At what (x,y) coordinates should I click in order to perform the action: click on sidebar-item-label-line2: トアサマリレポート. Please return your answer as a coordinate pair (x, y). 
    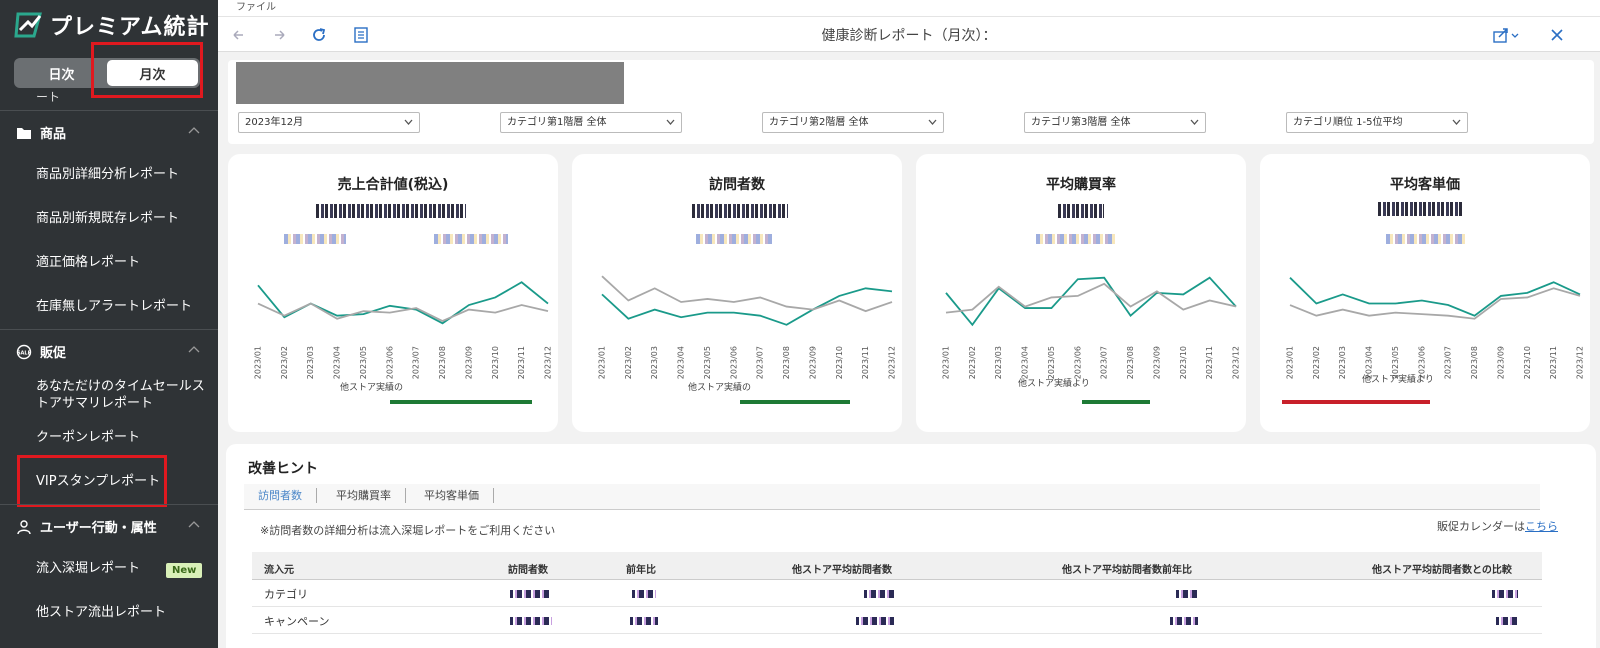
    Looking at the image, I should click on (95, 403).